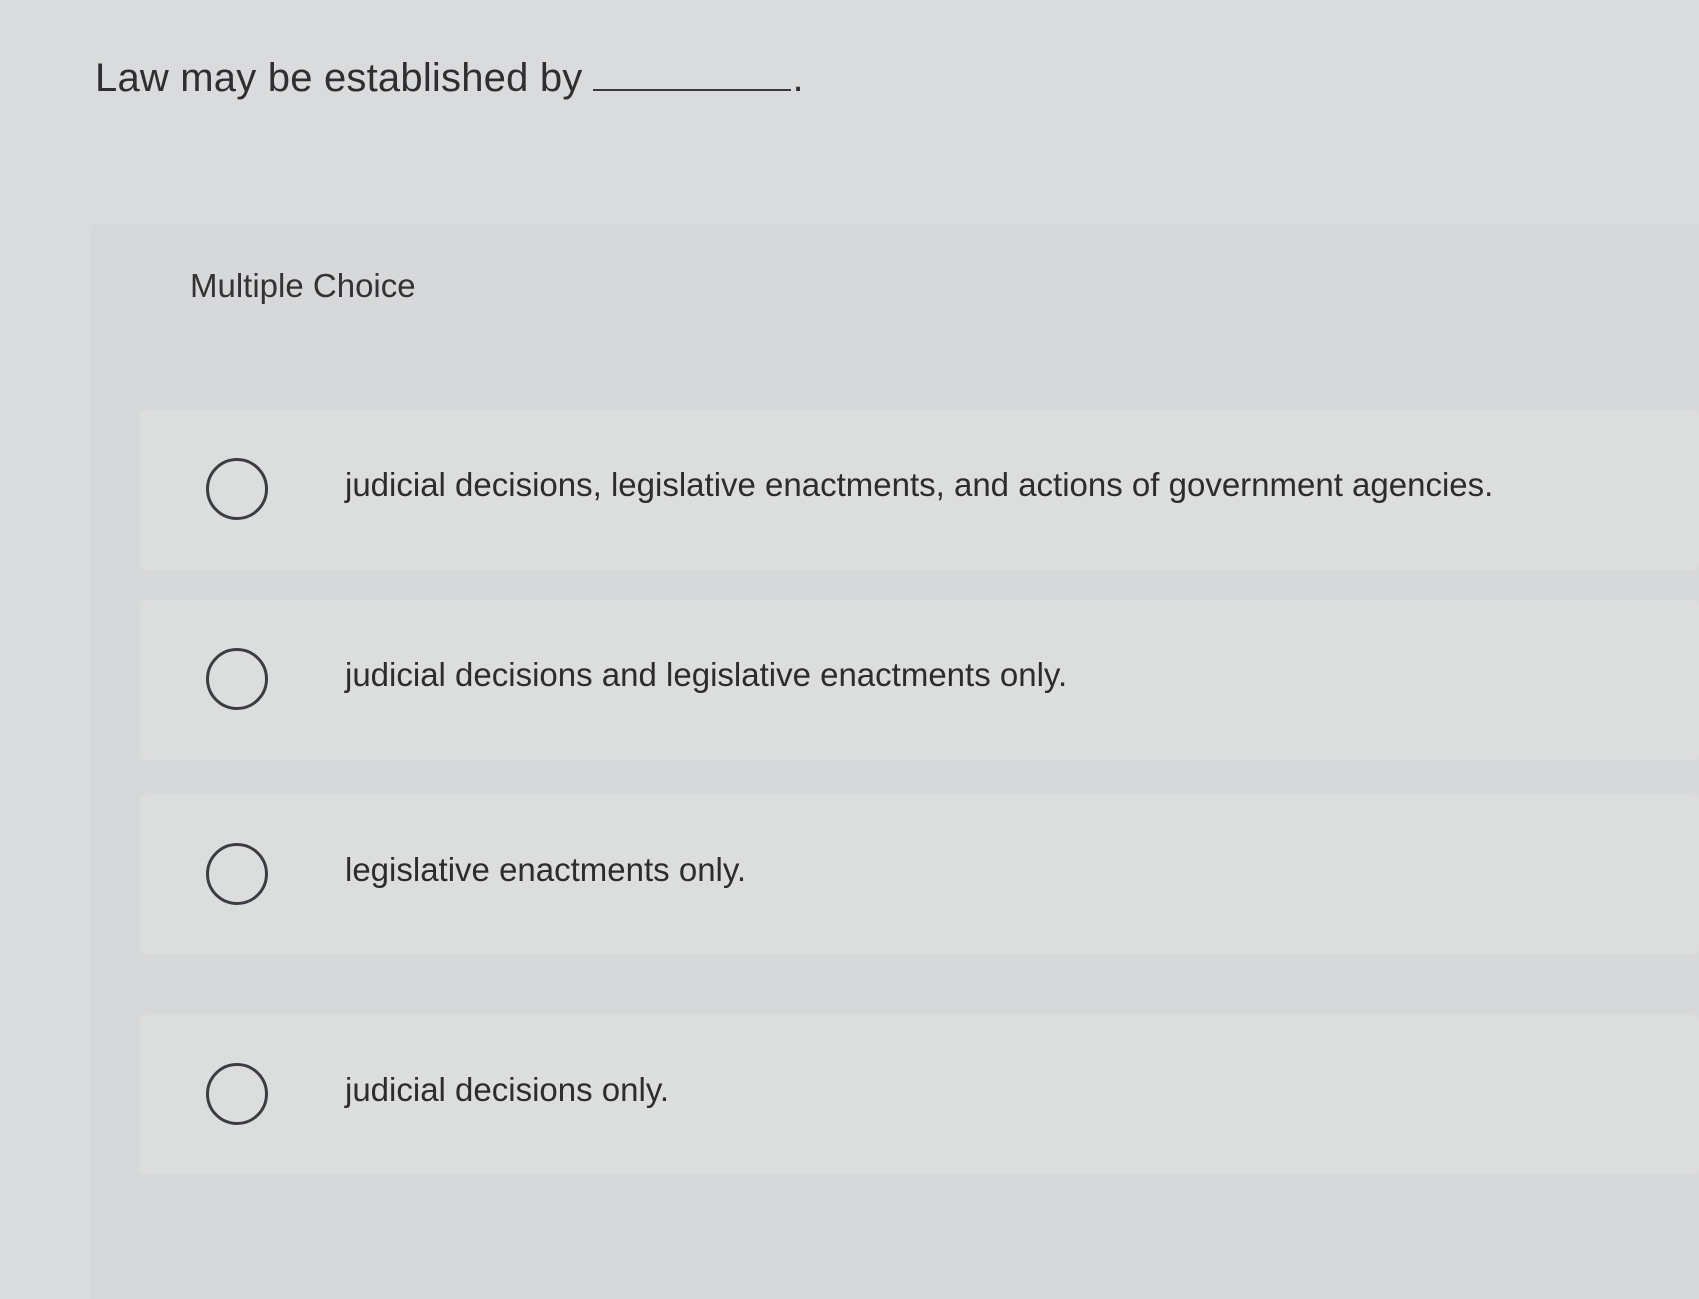 This screenshot has width=1699, height=1299. Describe the element at coordinates (507, 1089) in the screenshot. I see `choice-label: judicial decisions only.` at that location.